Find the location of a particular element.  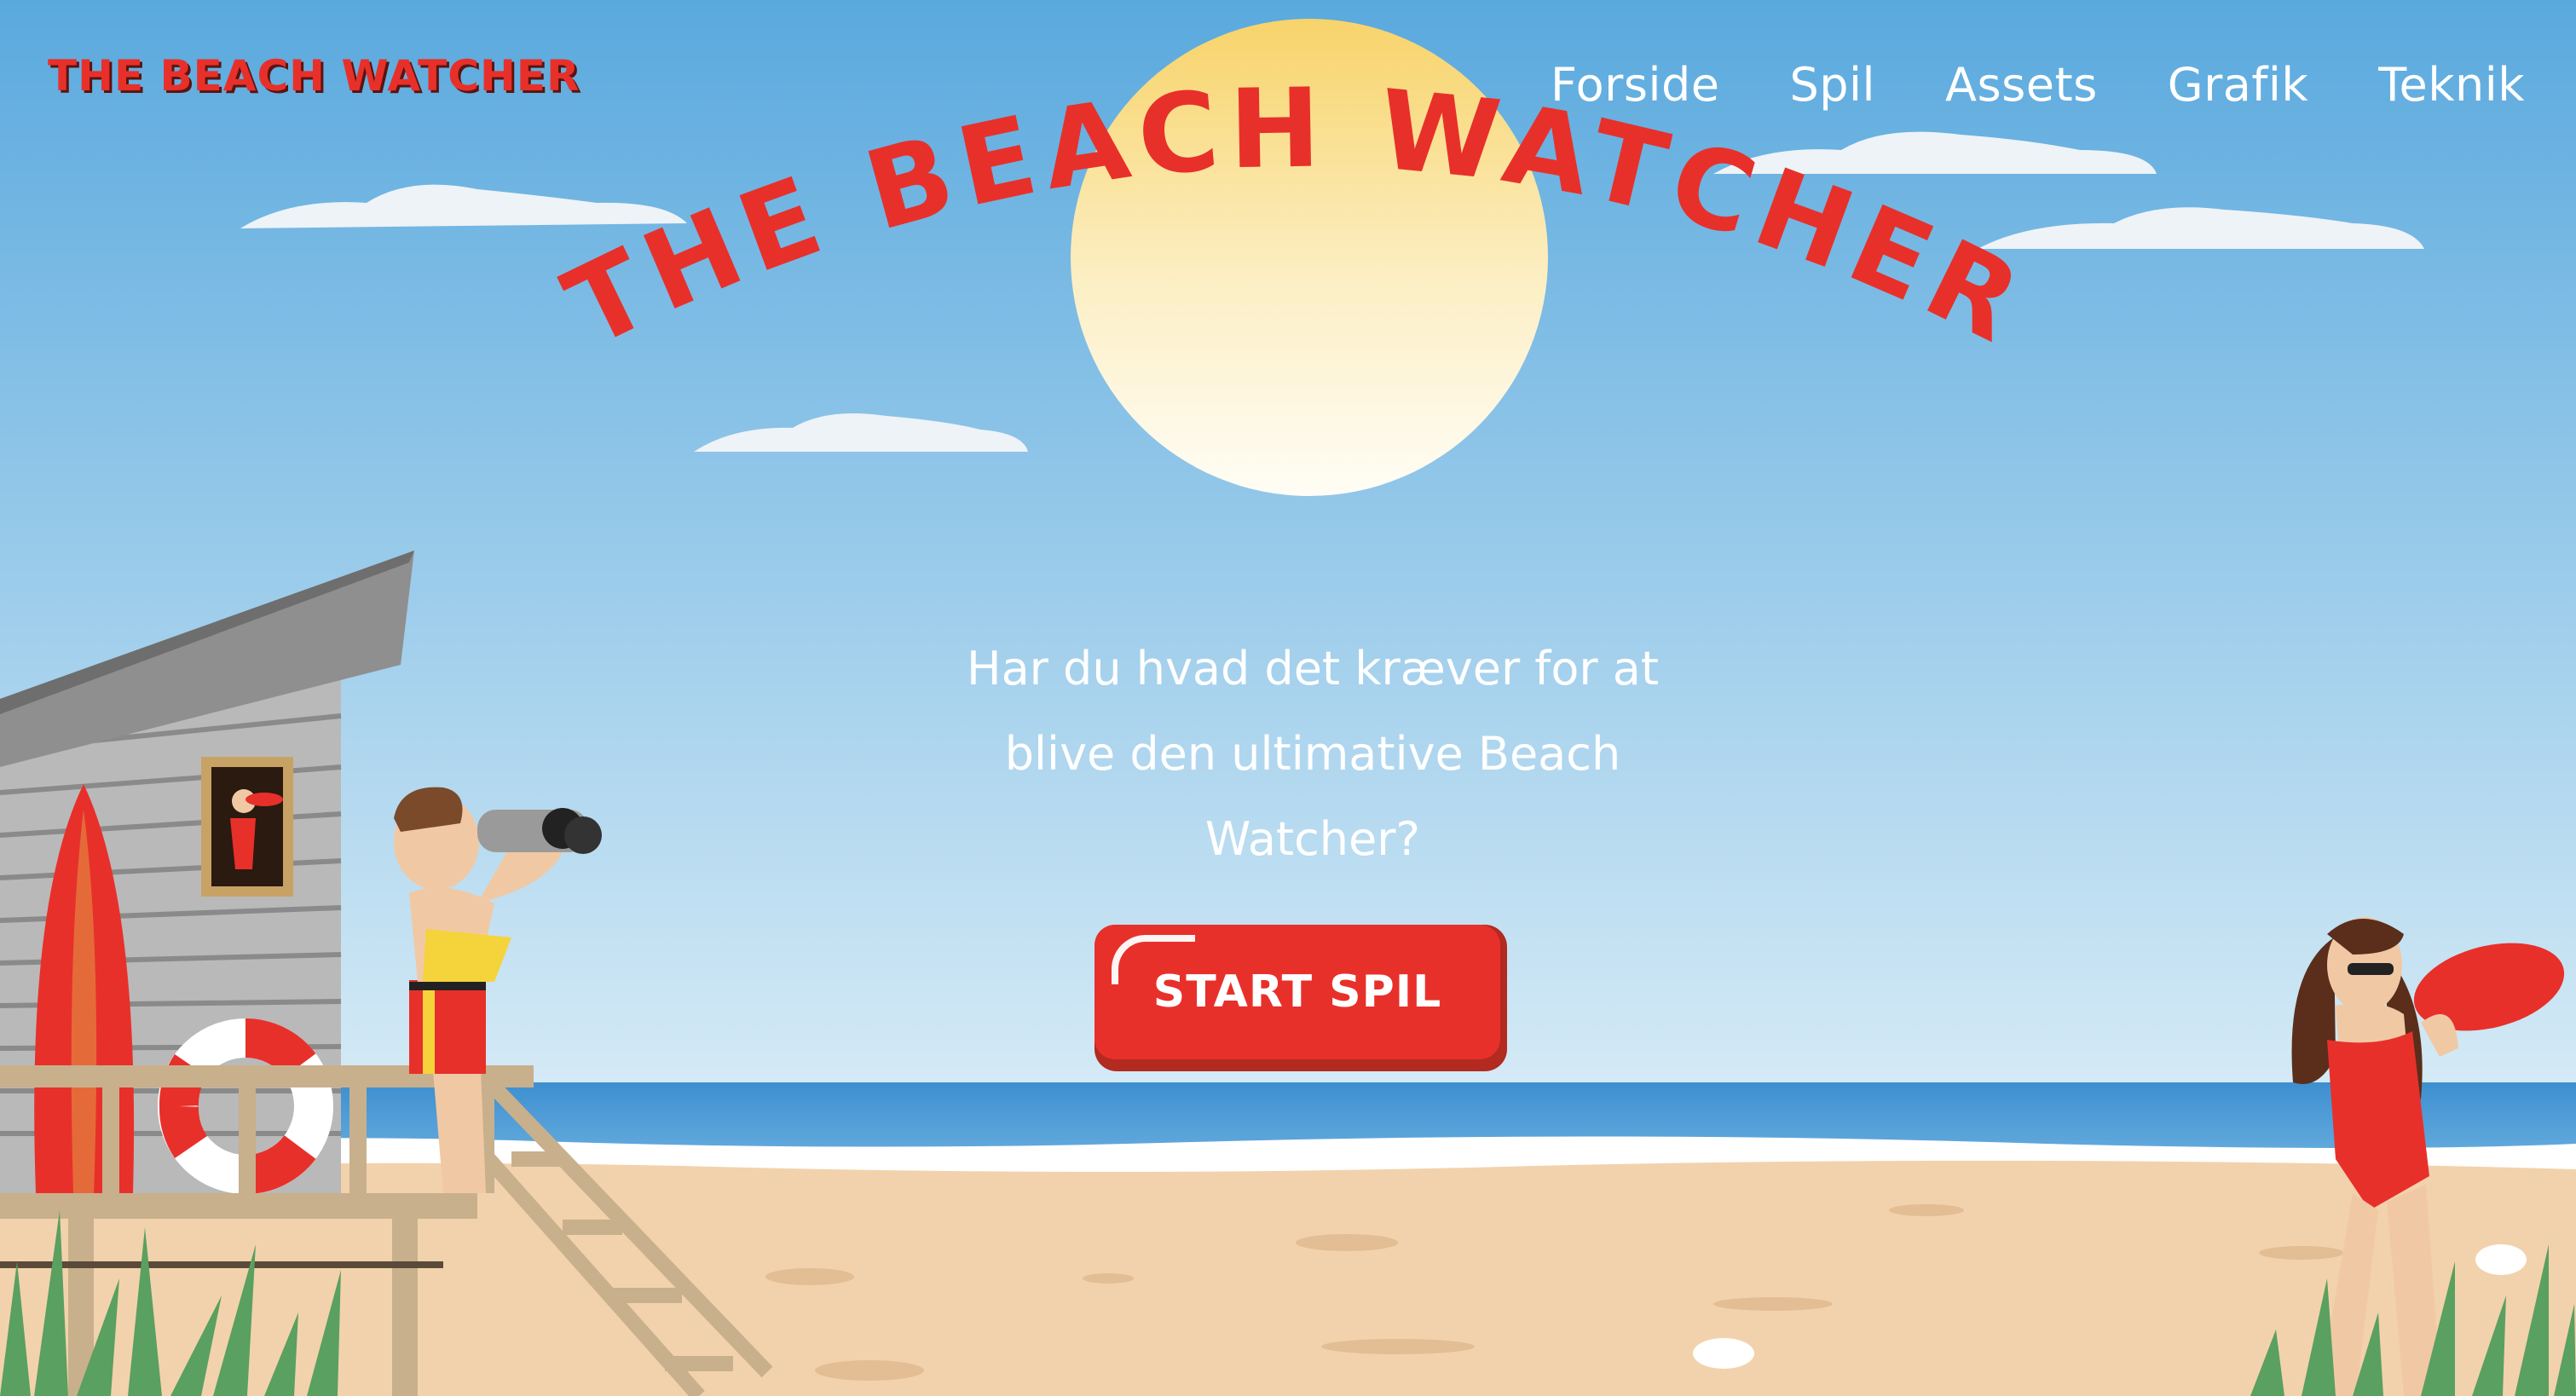

tagline-line: blive den ultimative Beach is located at coordinates (1312, 754).